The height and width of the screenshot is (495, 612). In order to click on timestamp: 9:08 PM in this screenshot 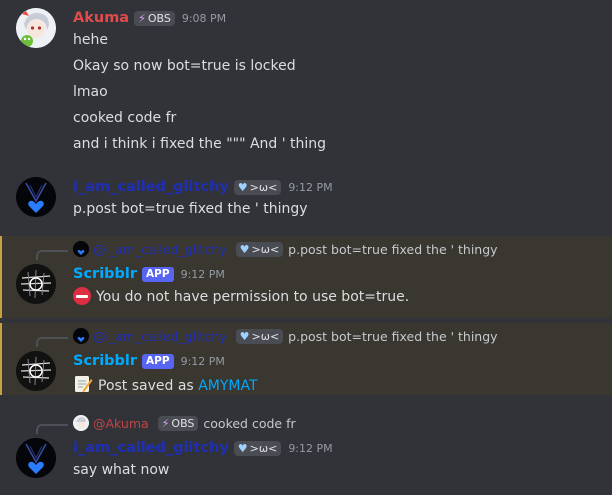, I will do `click(204, 18)`.